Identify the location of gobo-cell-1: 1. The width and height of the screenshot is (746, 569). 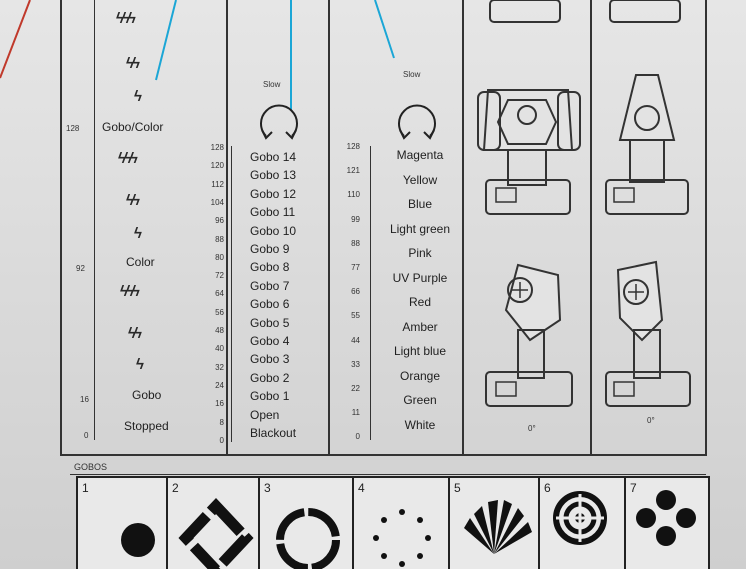
(122, 522).